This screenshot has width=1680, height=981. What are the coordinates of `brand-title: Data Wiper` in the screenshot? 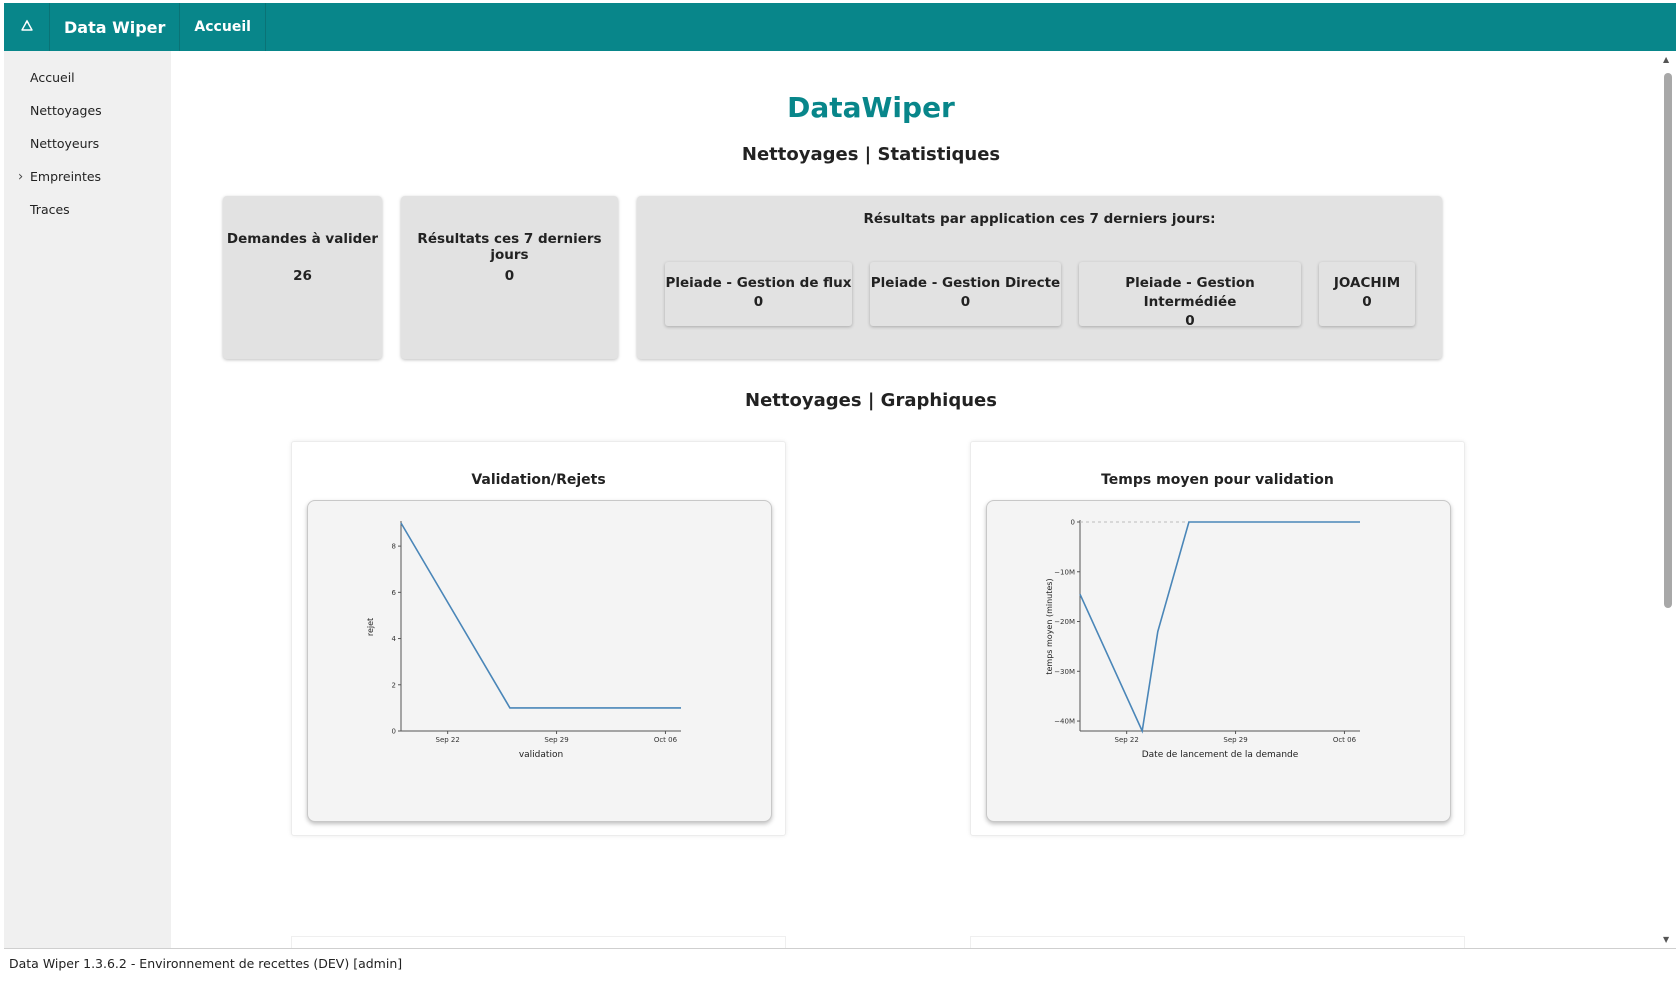 It's located at (115, 27).